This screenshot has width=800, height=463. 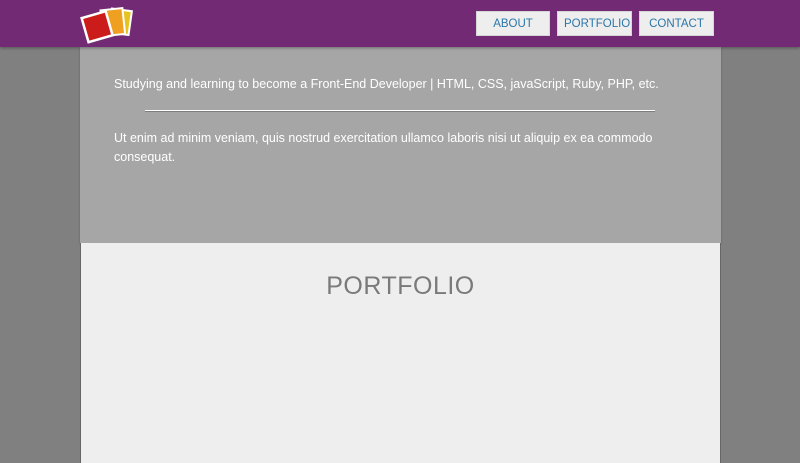 What do you see at coordinates (108, 25) in the screenshot?
I see `logo-icon` at bounding box center [108, 25].